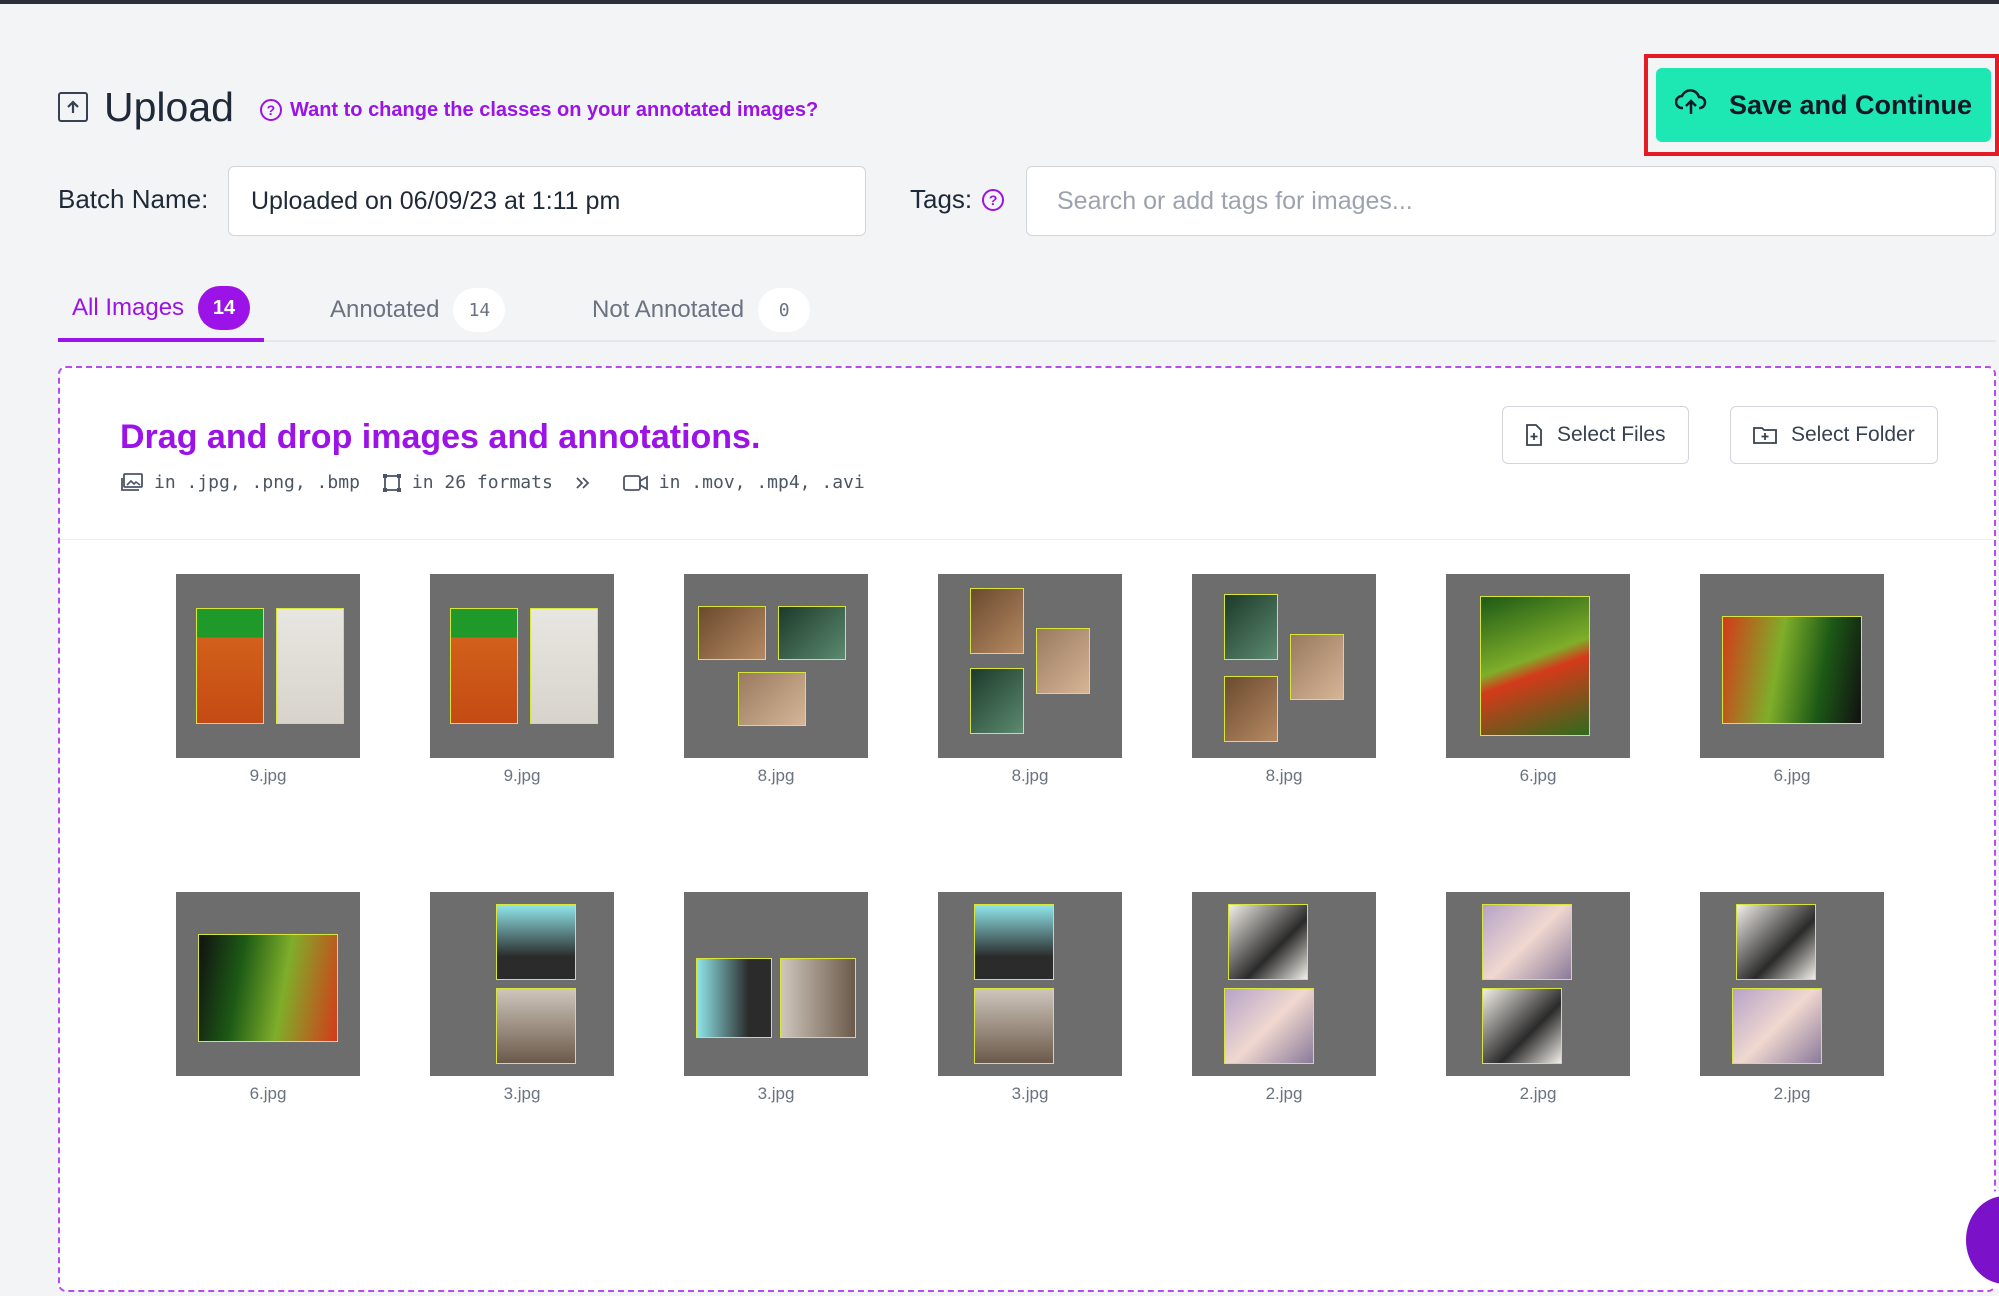 The width and height of the screenshot is (1999, 1296). What do you see at coordinates (132, 481) in the screenshot?
I see `image-icon` at bounding box center [132, 481].